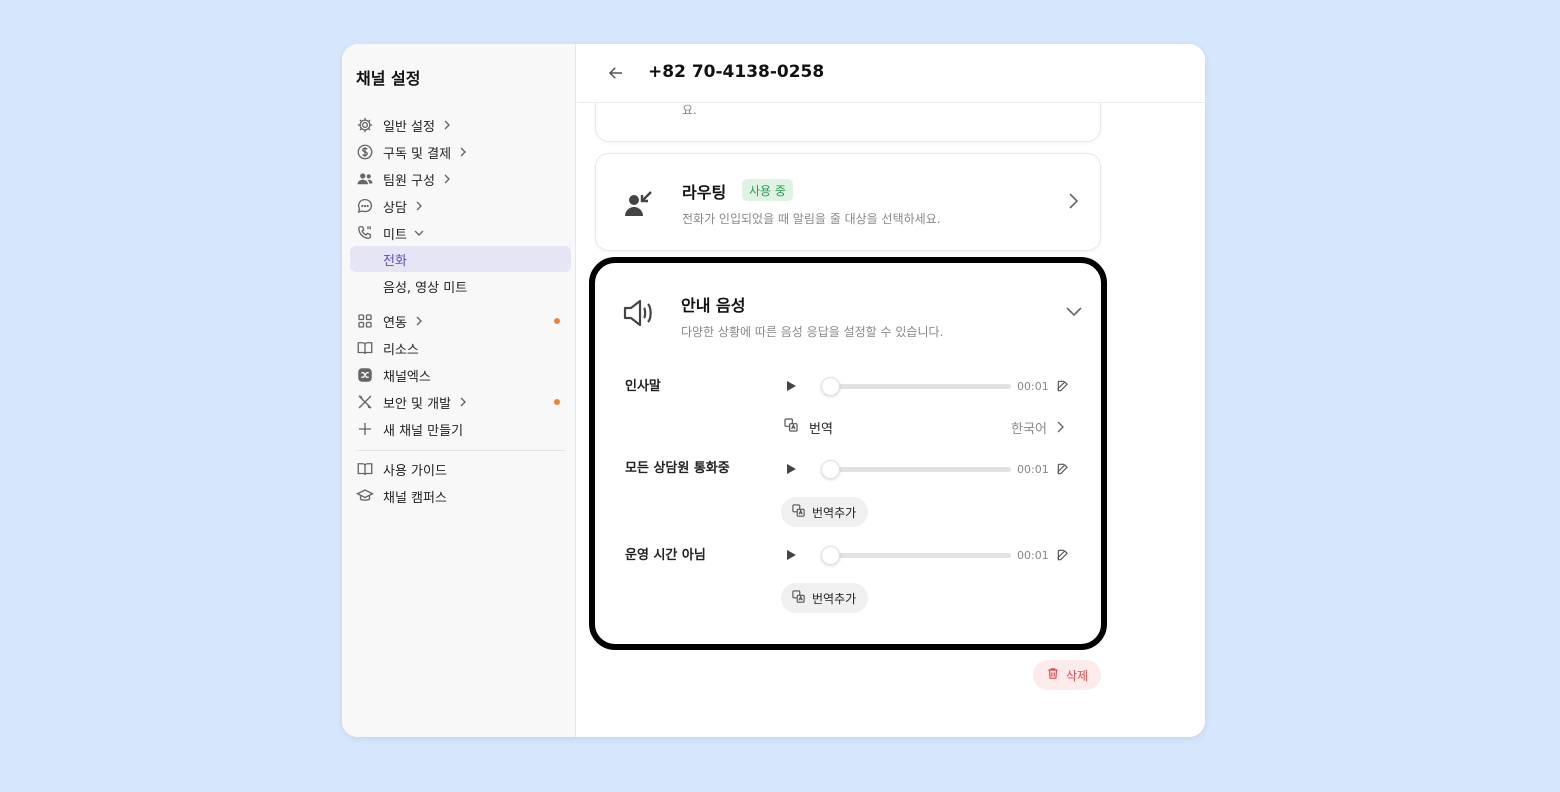  Describe the element at coordinates (811, 219) in the screenshot. I see `routing-description: 전화가 인입되었을 때 알림을 줄 대상을 선택하세요.` at that location.